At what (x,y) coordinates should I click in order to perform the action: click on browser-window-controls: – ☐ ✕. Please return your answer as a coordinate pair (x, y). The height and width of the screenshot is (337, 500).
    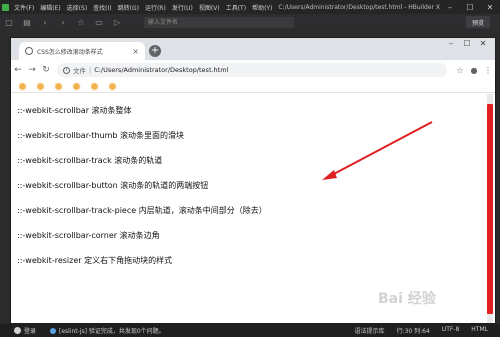
    Looking at the image, I should click on (467, 43).